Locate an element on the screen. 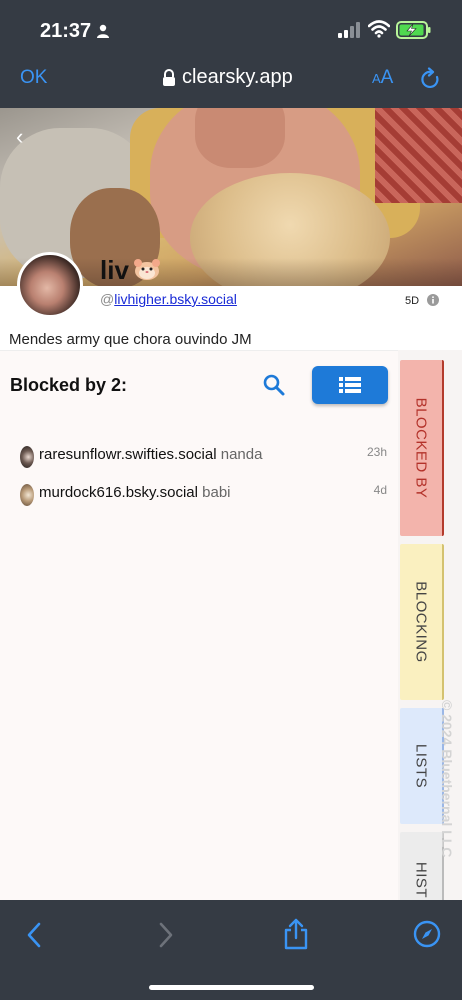 This screenshot has height=1000, width=462. row-time: 23h is located at coordinates (376, 452).